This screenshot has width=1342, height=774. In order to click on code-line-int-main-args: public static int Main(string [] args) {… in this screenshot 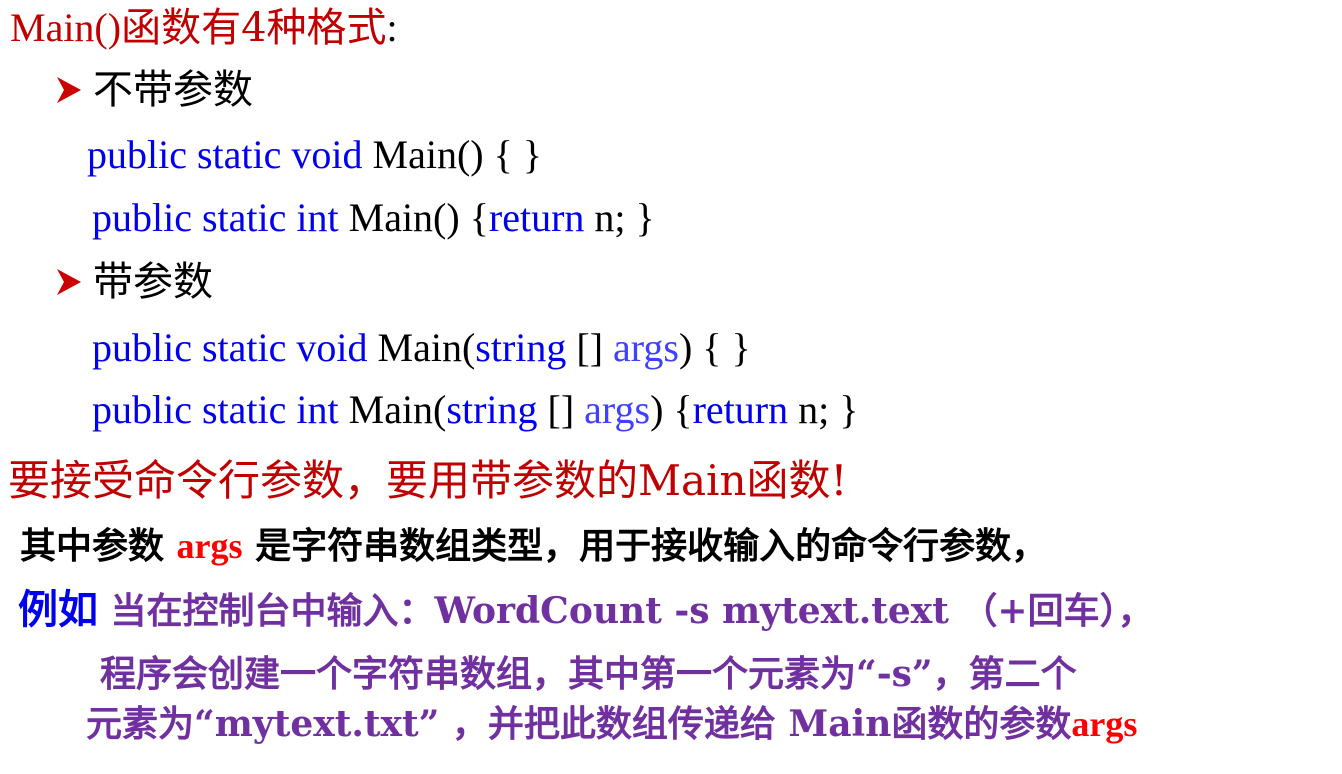, I will do `click(475, 410)`.